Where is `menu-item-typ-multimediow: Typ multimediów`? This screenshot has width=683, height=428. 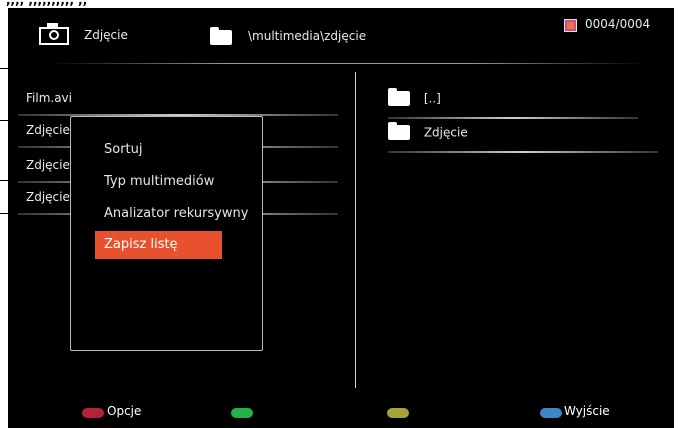
menu-item-typ-multimediow: Typ multimediów is located at coordinates (159, 181).